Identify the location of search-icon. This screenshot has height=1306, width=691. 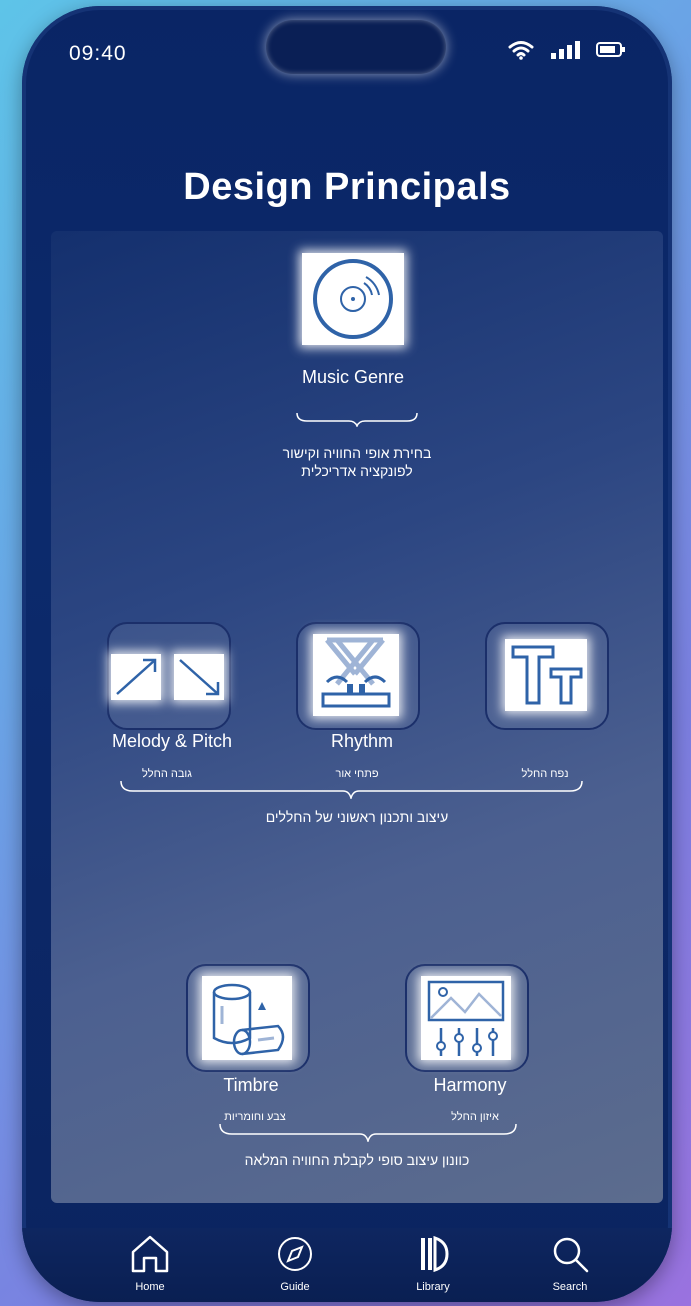
(571, 1255).